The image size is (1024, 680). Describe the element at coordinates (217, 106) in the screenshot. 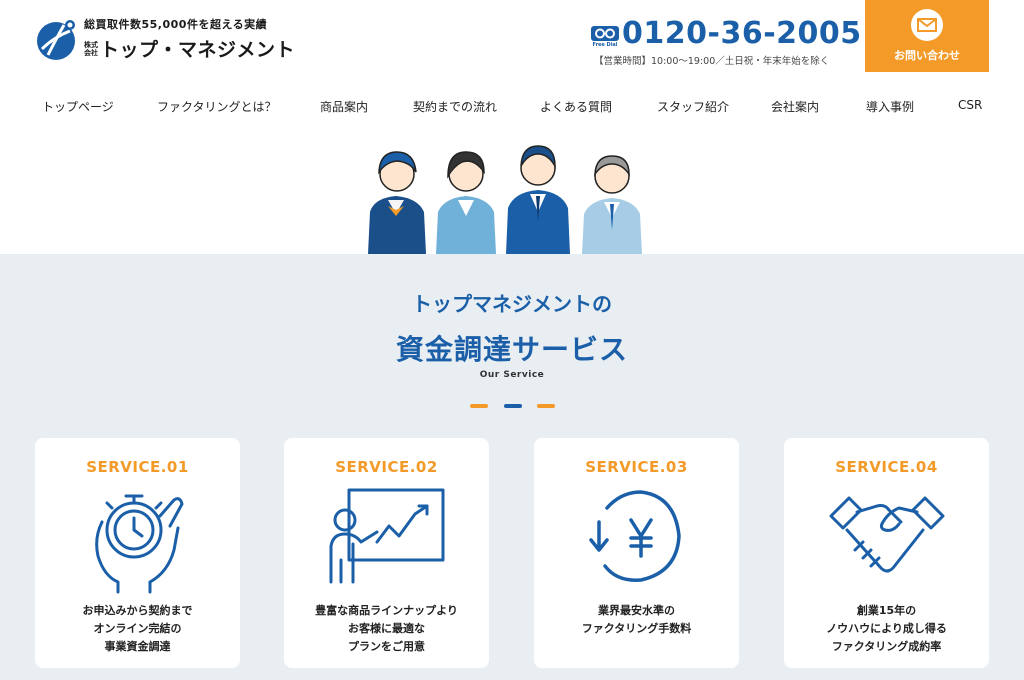

I see `nav-item-factoring: ファクタリングとは？` at that location.